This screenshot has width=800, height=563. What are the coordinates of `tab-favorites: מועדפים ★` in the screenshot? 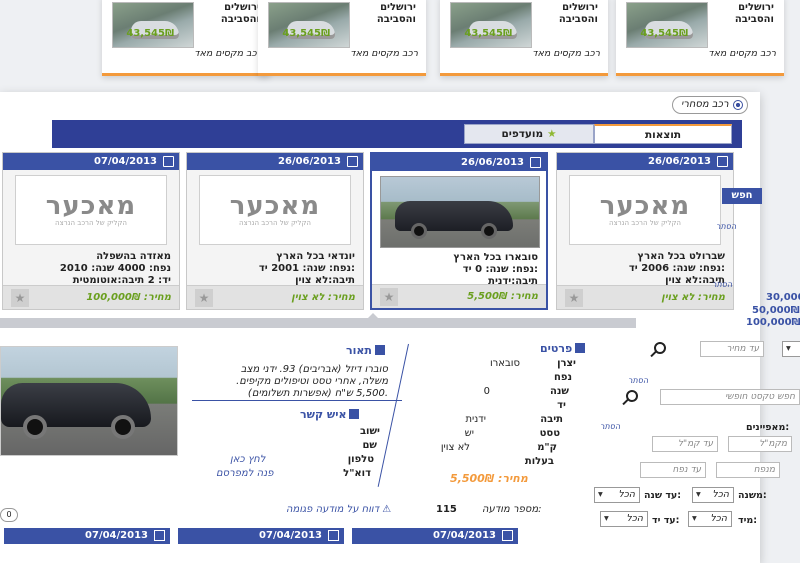 It's located at (529, 134).